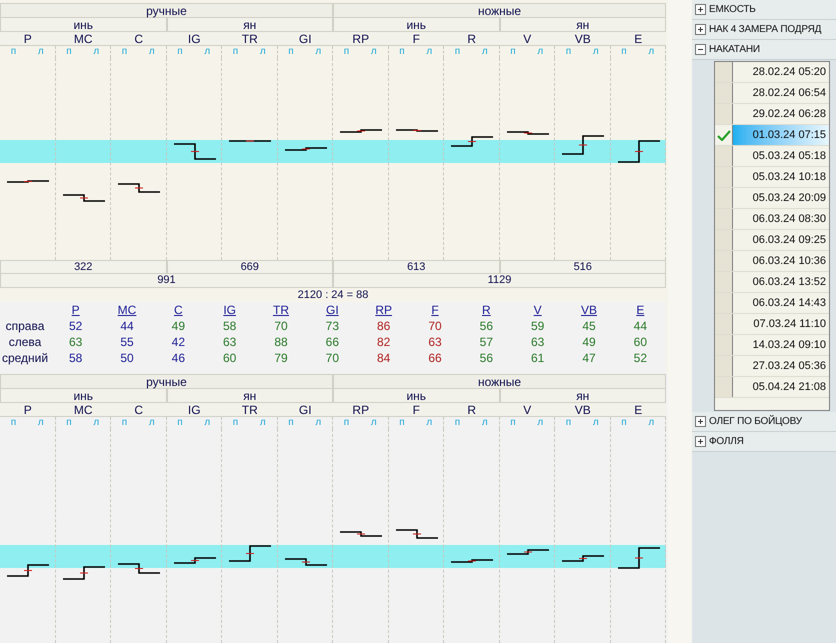  Describe the element at coordinates (28, 410) in the screenshot. I see `channel-header: P` at that location.